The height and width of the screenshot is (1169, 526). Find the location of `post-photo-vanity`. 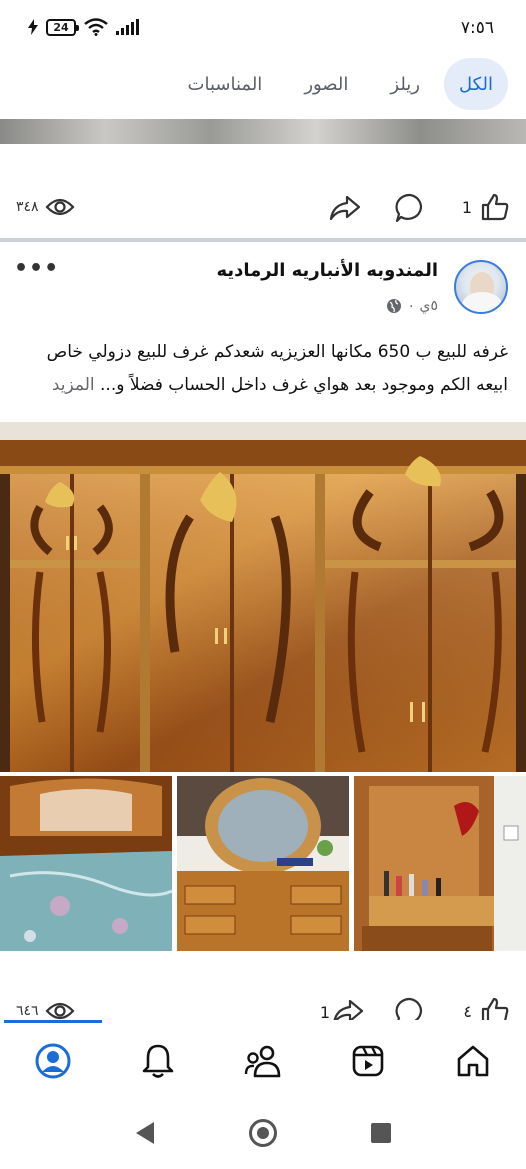

post-photo-vanity is located at coordinates (440, 863).